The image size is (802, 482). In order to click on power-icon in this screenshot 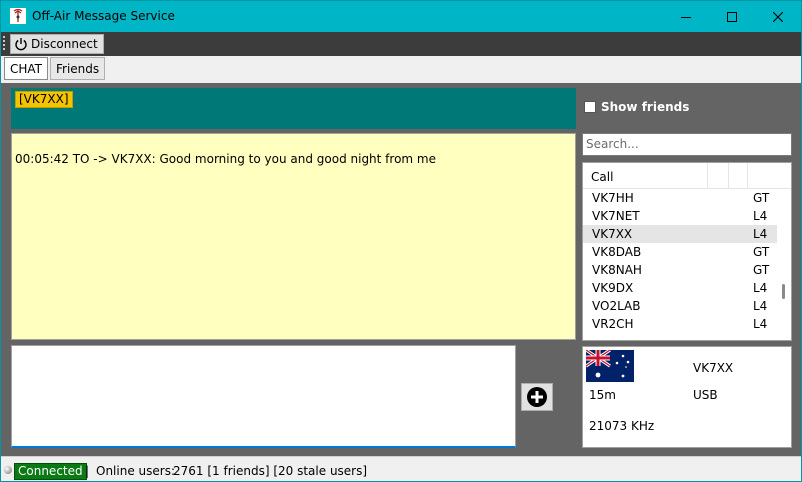, I will do `click(21, 44)`.